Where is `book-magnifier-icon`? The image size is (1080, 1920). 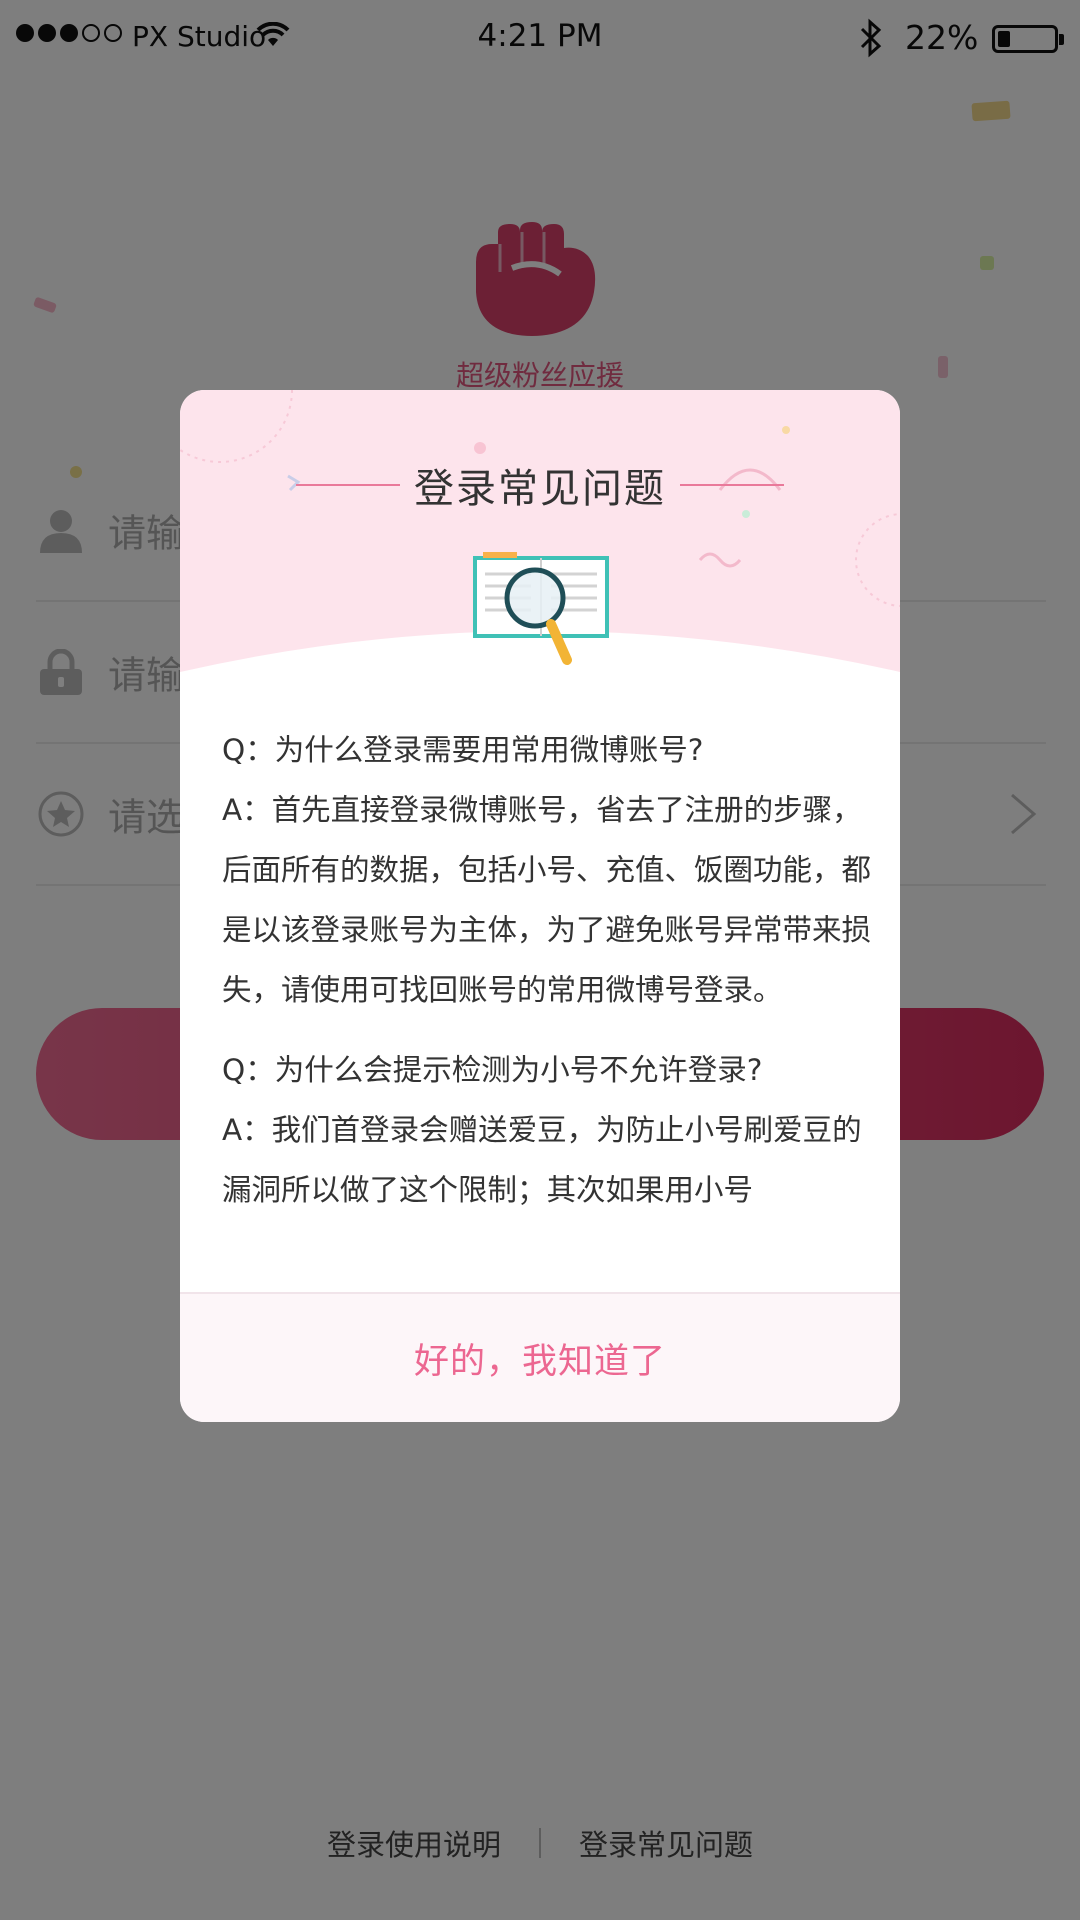
book-magnifier-icon is located at coordinates (541, 608).